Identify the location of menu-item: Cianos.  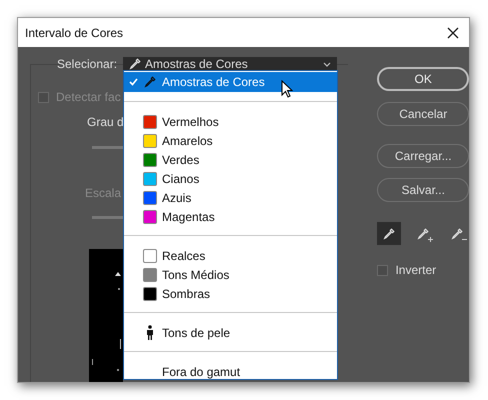
(230, 178).